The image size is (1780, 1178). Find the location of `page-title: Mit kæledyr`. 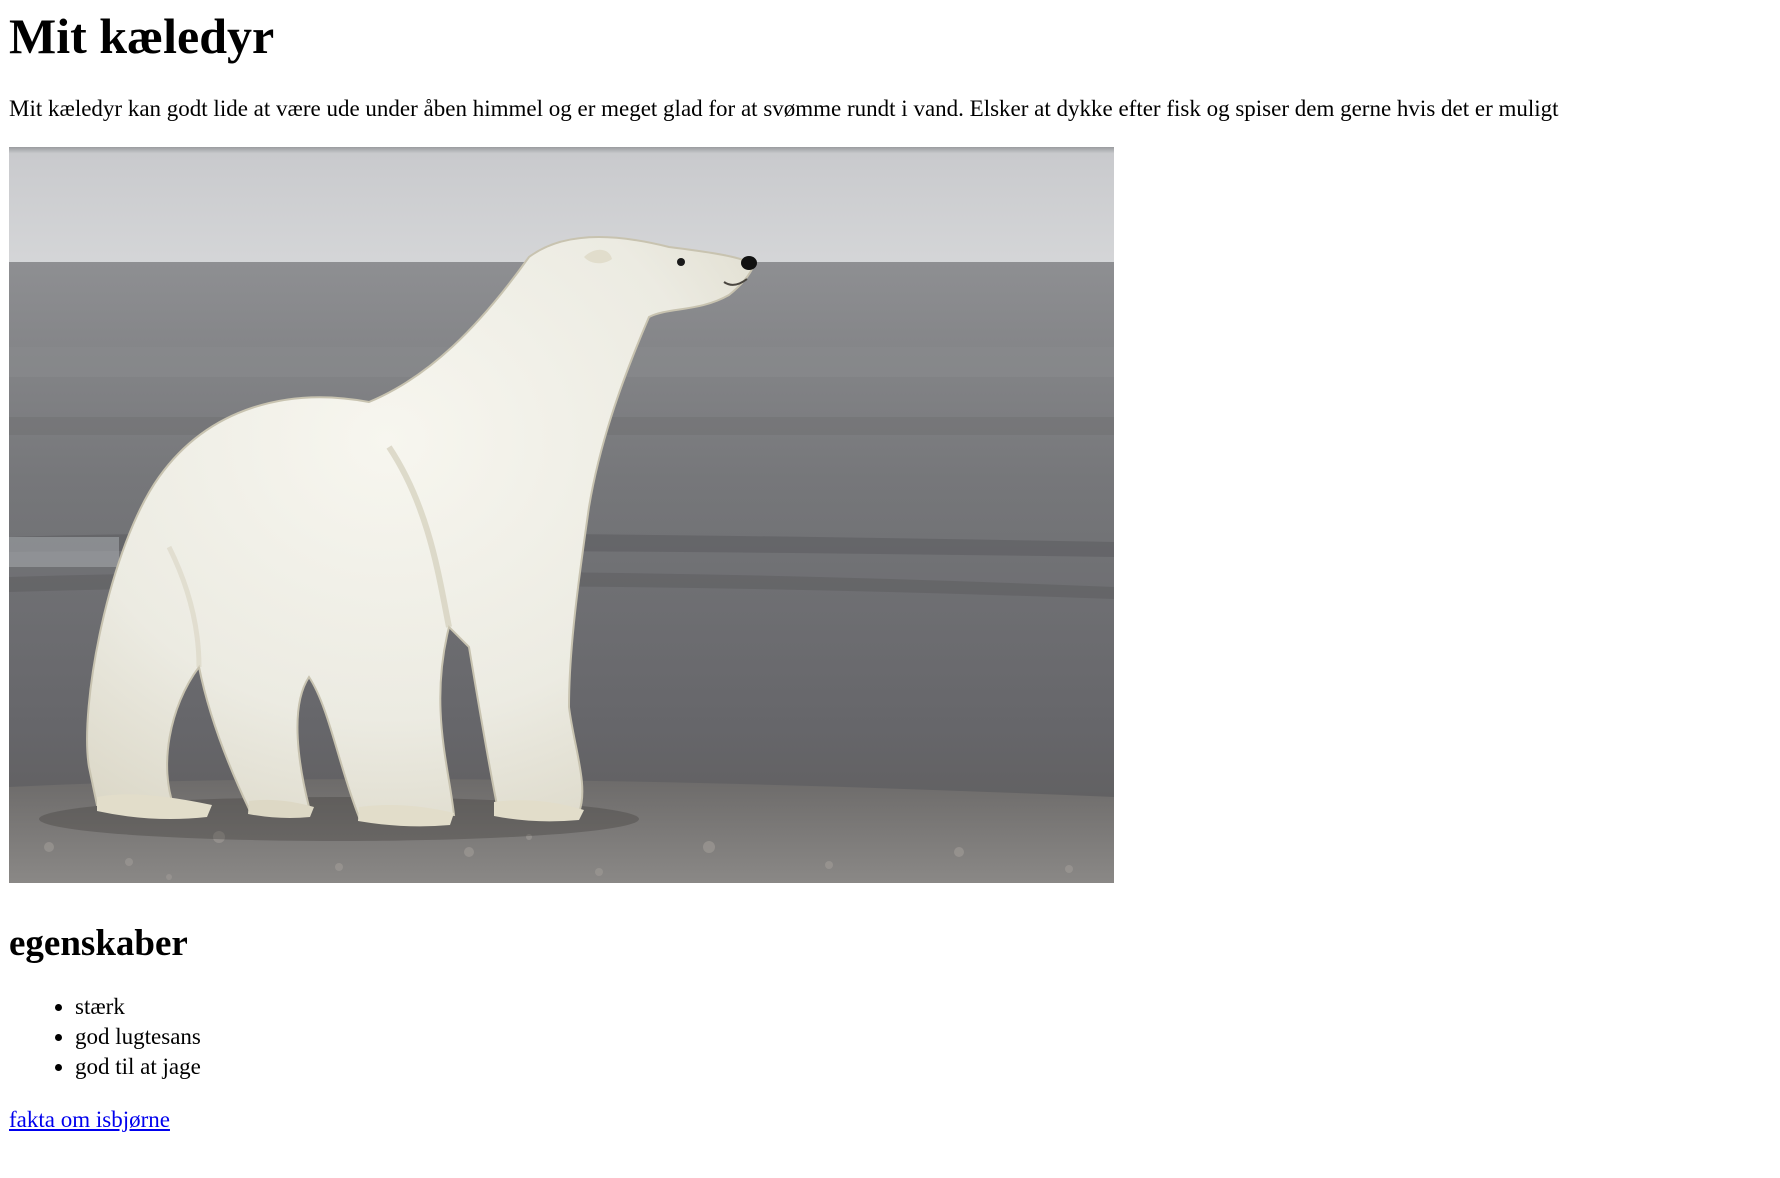

page-title: Mit kæledyr is located at coordinates (142, 36).